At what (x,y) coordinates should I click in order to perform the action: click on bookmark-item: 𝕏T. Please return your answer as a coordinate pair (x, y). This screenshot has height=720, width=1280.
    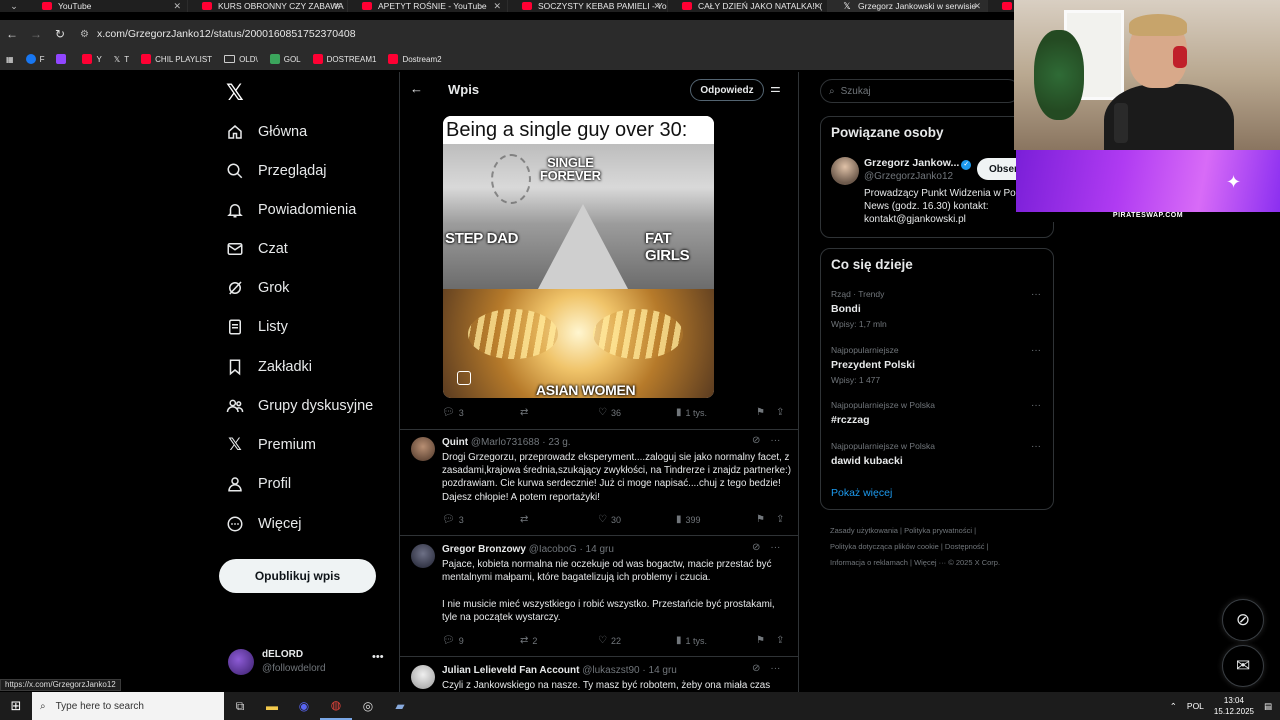
    Looking at the image, I should click on (121, 59).